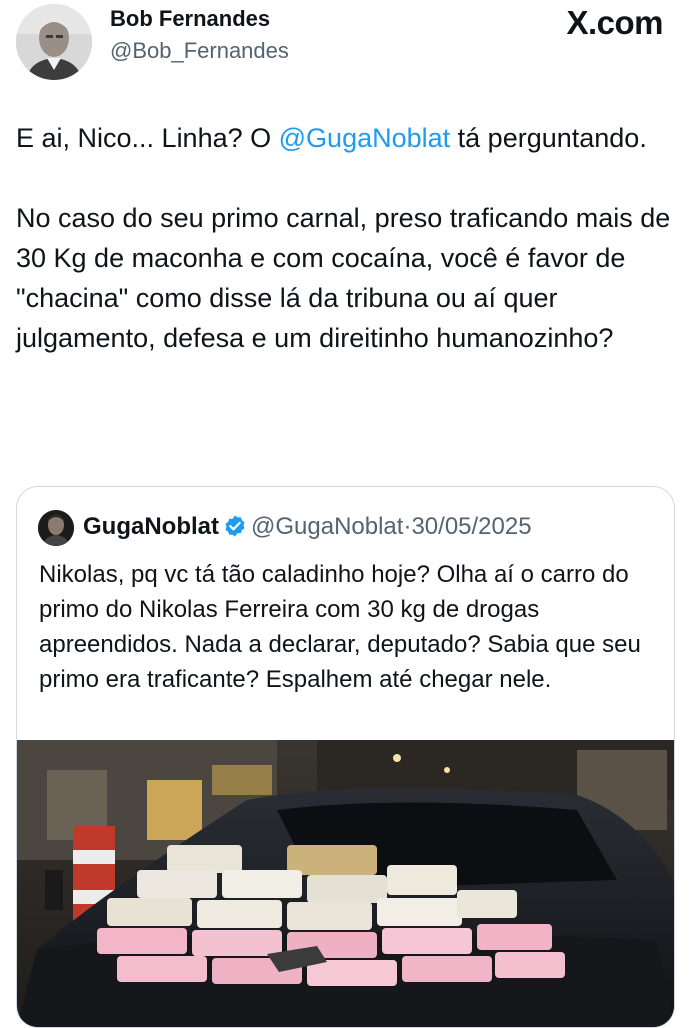 This screenshot has height=1028, width=691. I want to click on quoted-author-avatar, so click(56, 528).